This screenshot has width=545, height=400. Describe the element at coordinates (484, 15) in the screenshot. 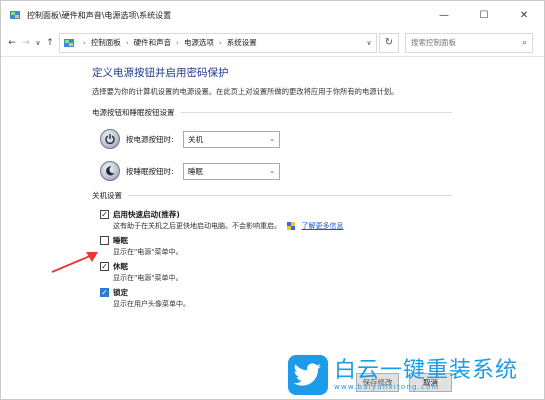

I see `maximize-button: ☐` at that location.